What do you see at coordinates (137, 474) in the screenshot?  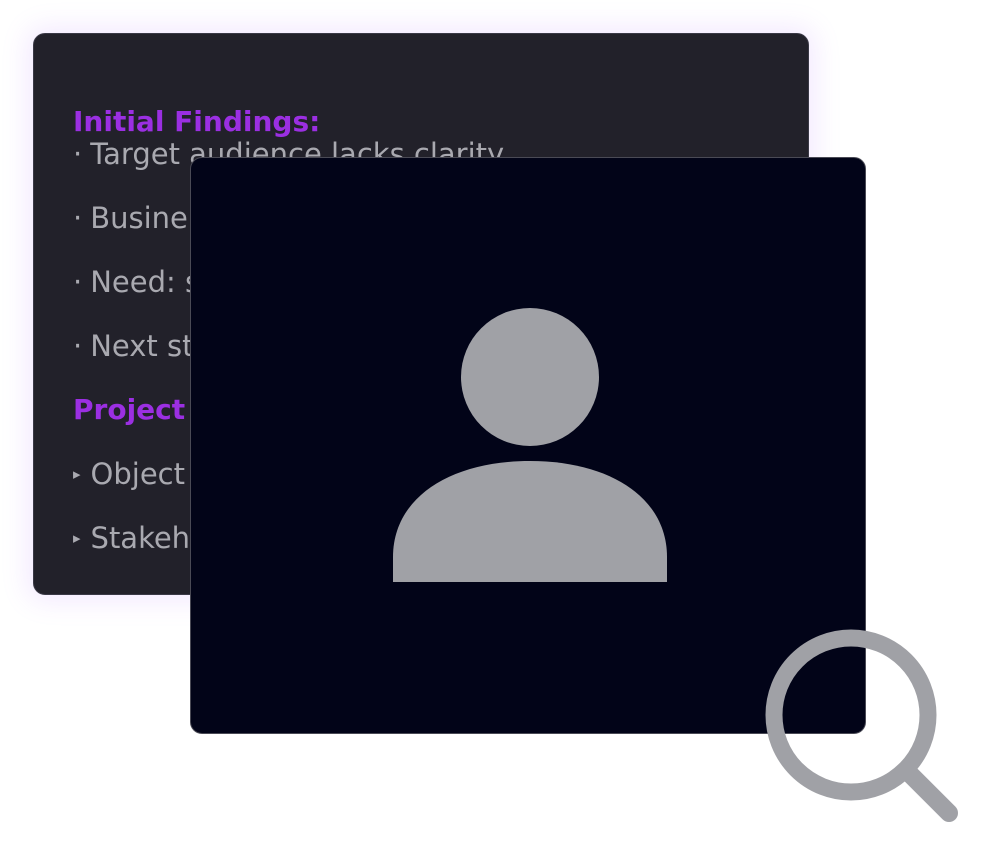 I see `notes-subitem-text: Object` at bounding box center [137, 474].